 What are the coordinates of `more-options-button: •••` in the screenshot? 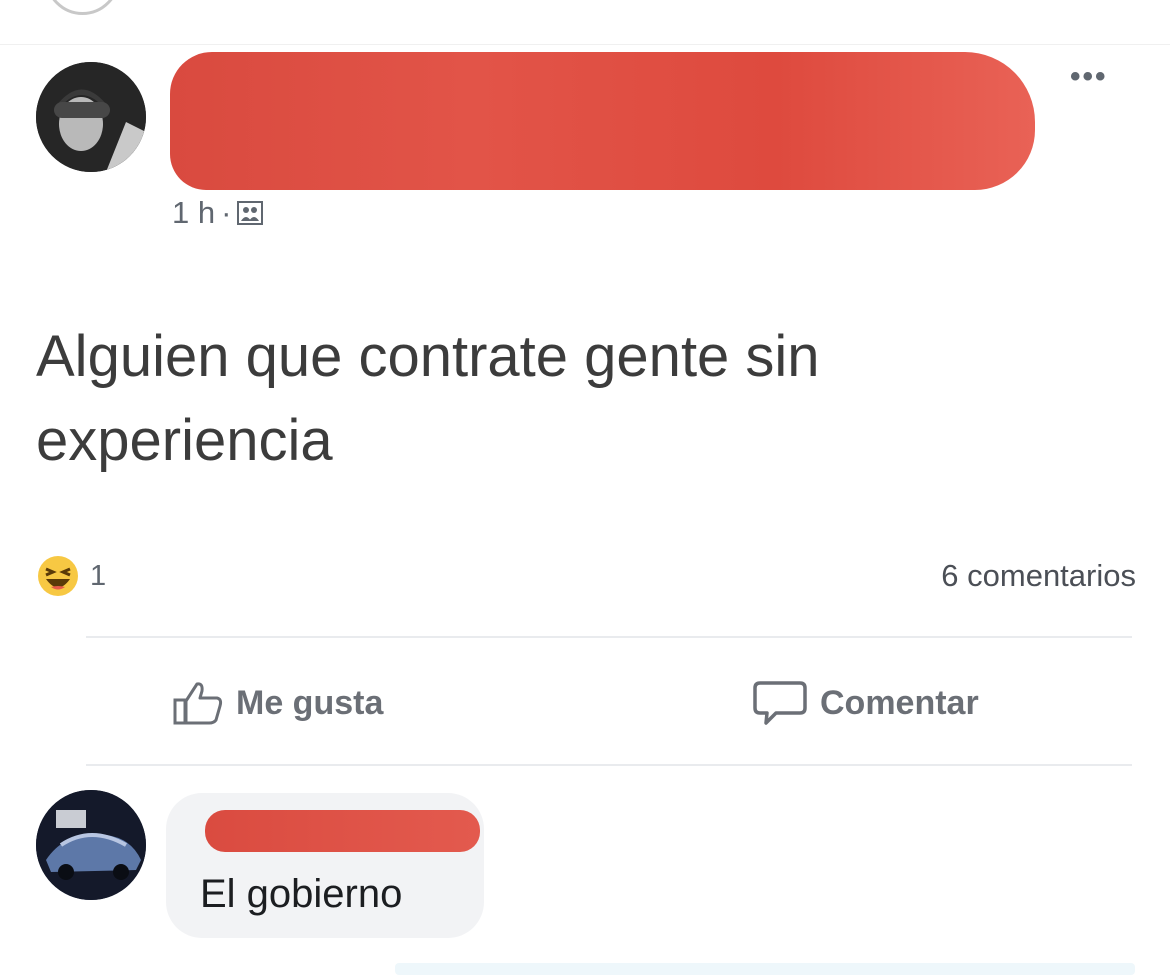 It's located at (1095, 77).